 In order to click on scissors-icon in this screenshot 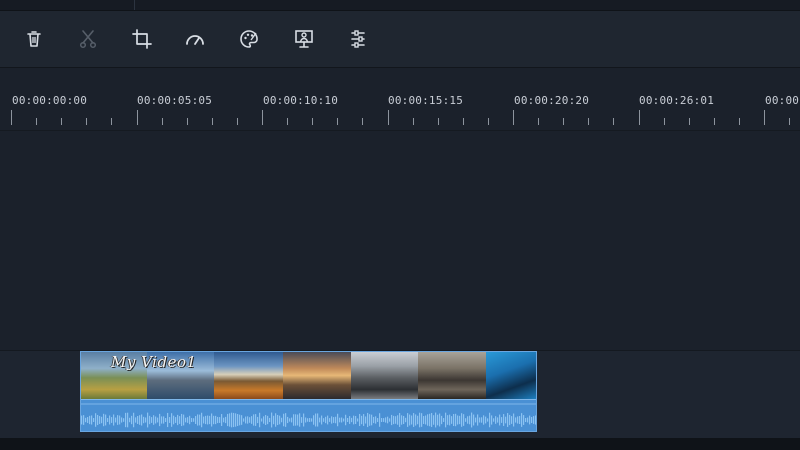, I will do `click(88, 39)`.